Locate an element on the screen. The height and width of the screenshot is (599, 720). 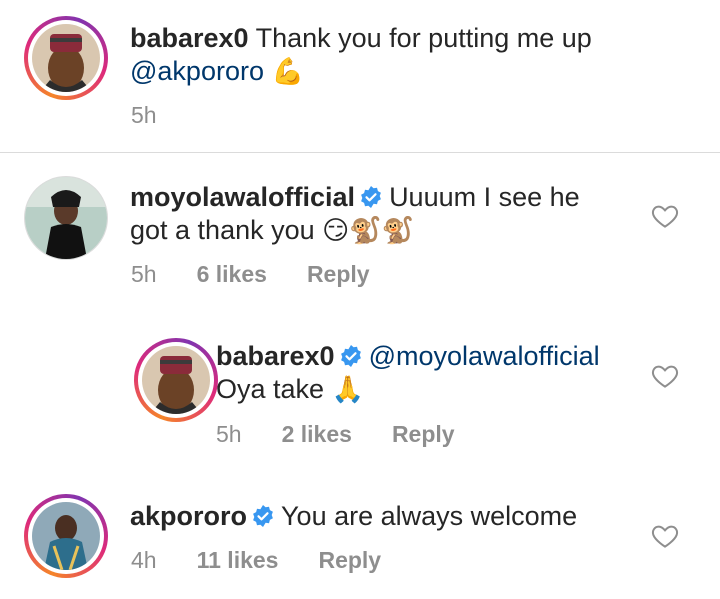
likes-count: 11 likes is located at coordinates (238, 560).